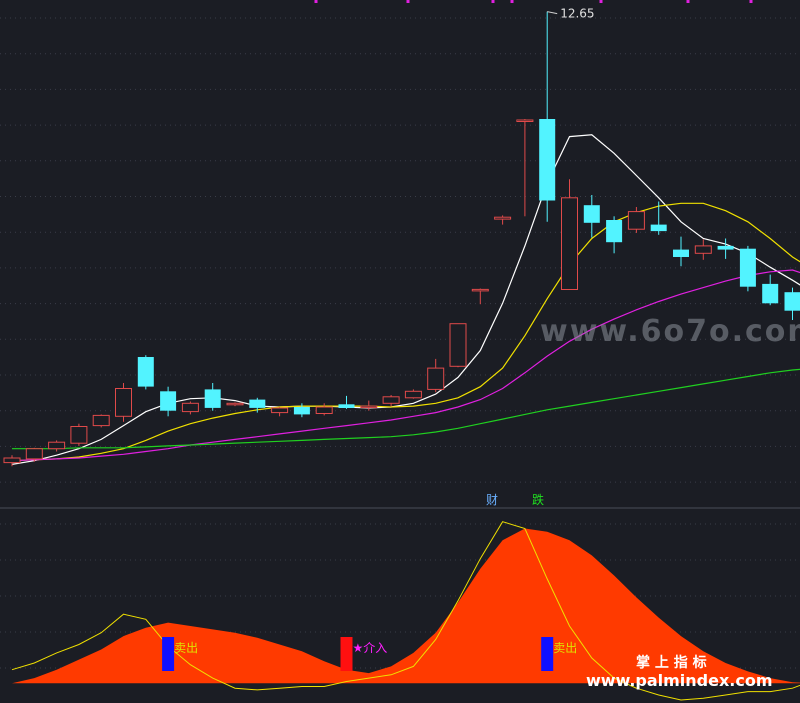 This screenshot has width=800, height=703. I want to click on watermark-top: www.6o7o.com, so click(670, 331).